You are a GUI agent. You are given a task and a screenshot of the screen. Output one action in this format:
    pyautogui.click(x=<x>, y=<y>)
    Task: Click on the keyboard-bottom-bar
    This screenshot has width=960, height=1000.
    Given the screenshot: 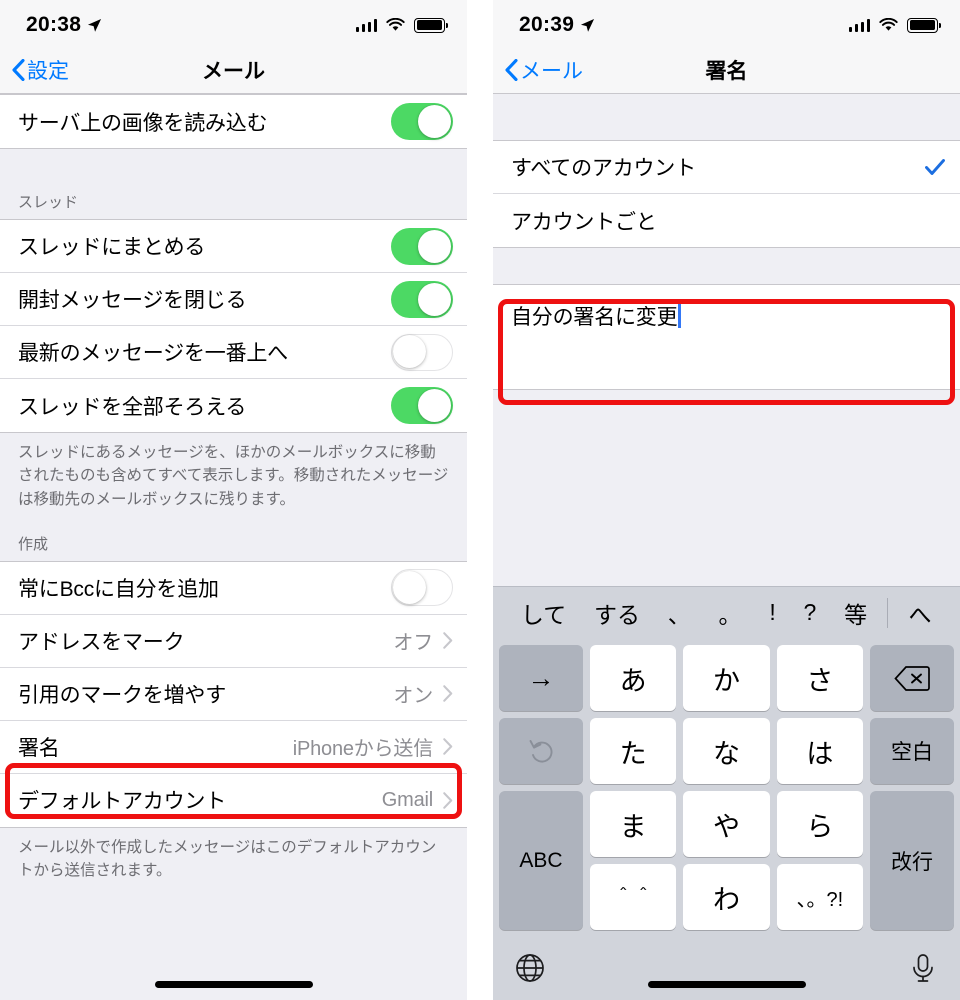 What is the action you would take?
    pyautogui.click(x=726, y=968)
    